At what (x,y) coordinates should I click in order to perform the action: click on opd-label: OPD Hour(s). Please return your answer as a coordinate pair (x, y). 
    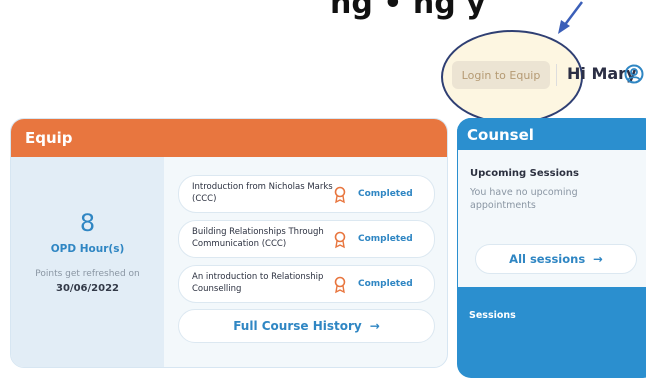
    Looking at the image, I should click on (87, 249).